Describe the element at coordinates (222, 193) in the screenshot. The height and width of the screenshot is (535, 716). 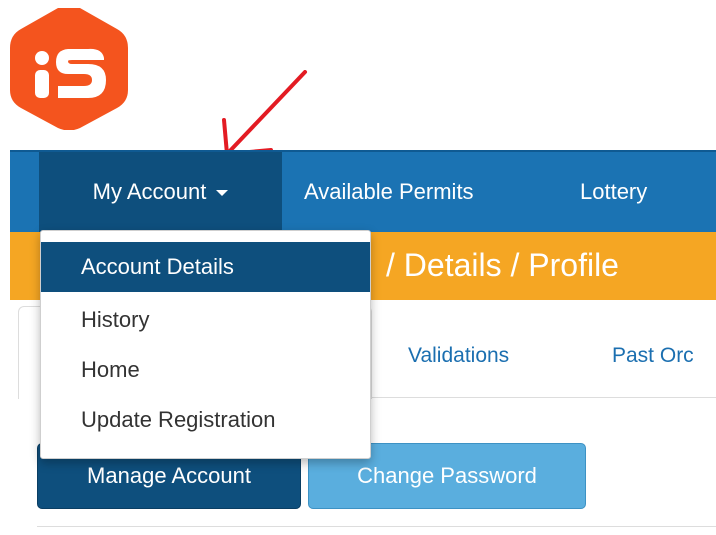
I see `caret-down-icon` at that location.